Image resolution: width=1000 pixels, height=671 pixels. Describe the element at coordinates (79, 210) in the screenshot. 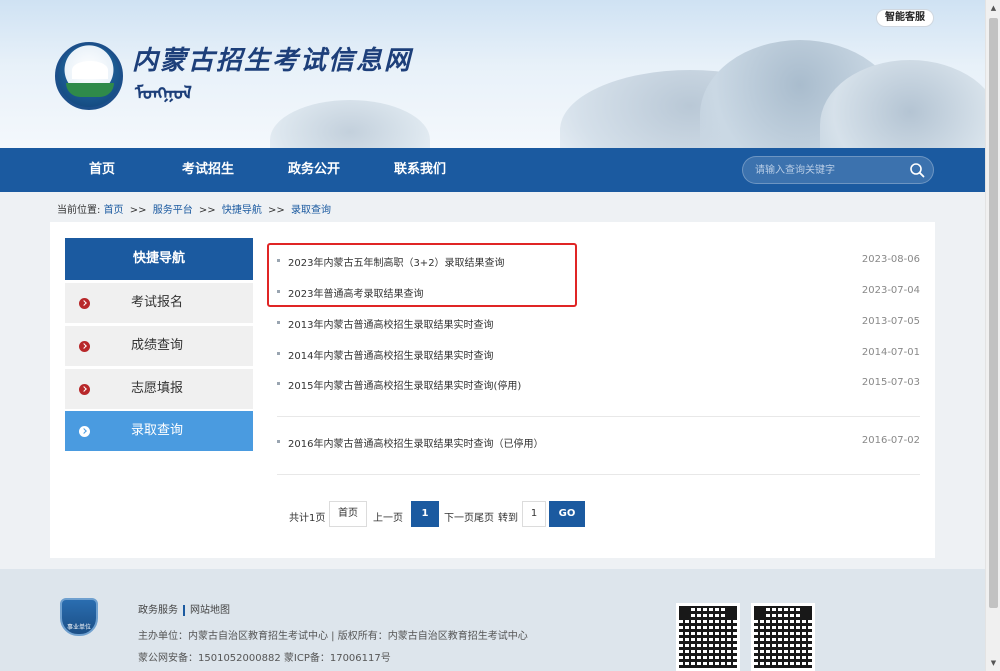

I see `breadcrumb-prefix: 当前位置:` at that location.